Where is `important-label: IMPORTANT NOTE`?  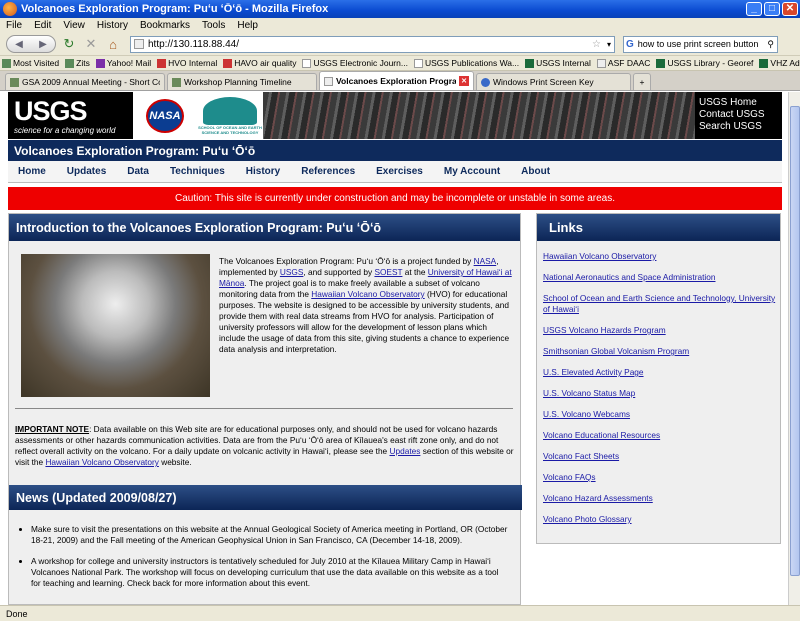
important-label: IMPORTANT NOTE is located at coordinates (52, 429).